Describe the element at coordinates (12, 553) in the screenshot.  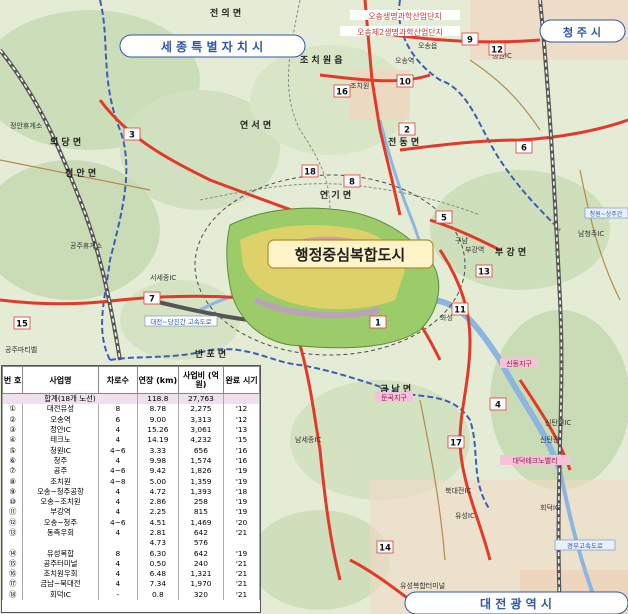
I see `cell-number: ⑭` at that location.